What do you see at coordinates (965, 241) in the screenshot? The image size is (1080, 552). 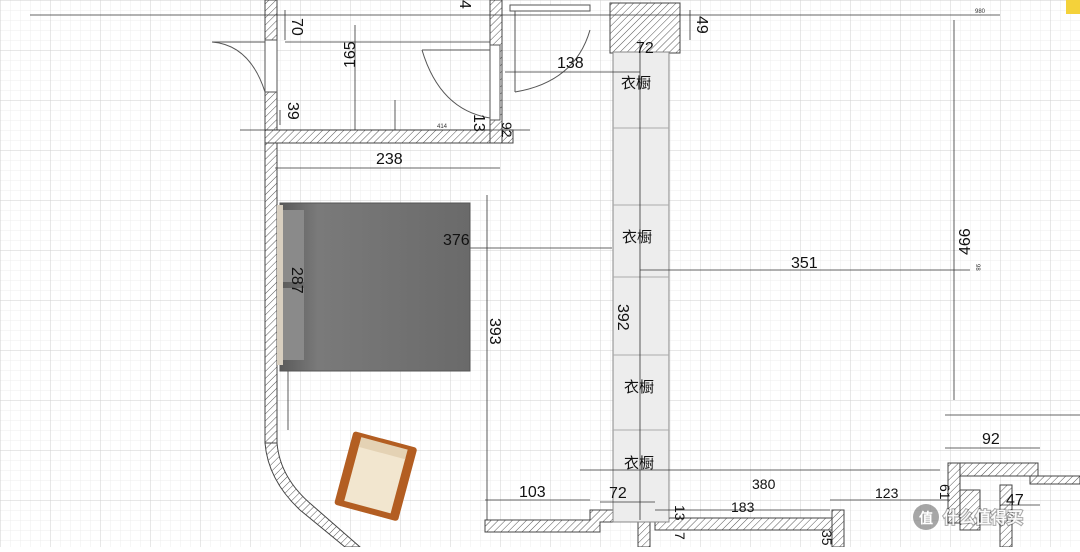 I see `dim-466: 466` at bounding box center [965, 241].